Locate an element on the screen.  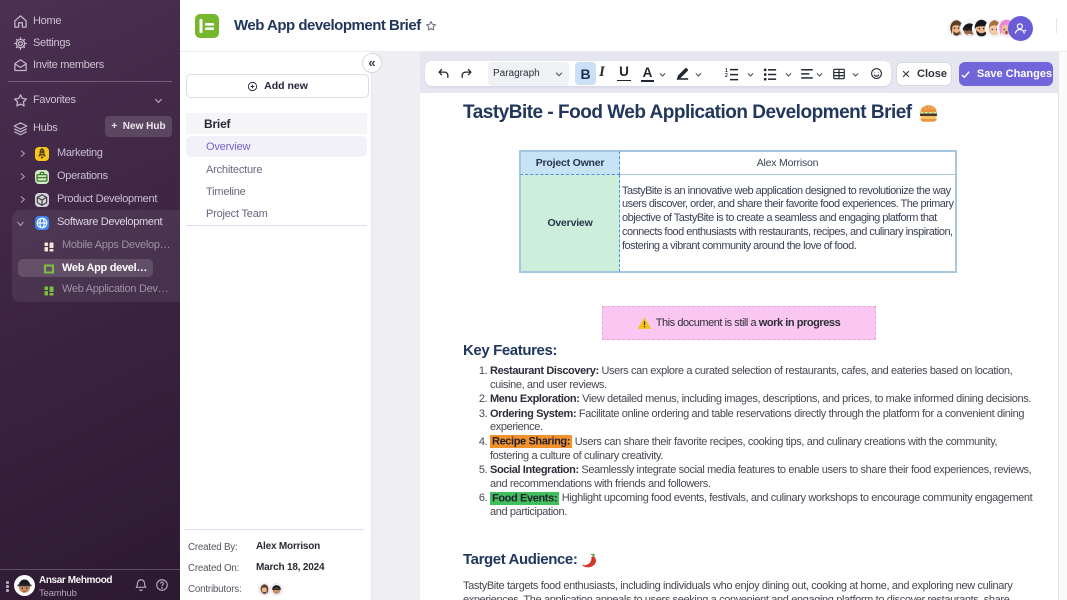
svg-text: 2 is located at coordinates (726, 76).